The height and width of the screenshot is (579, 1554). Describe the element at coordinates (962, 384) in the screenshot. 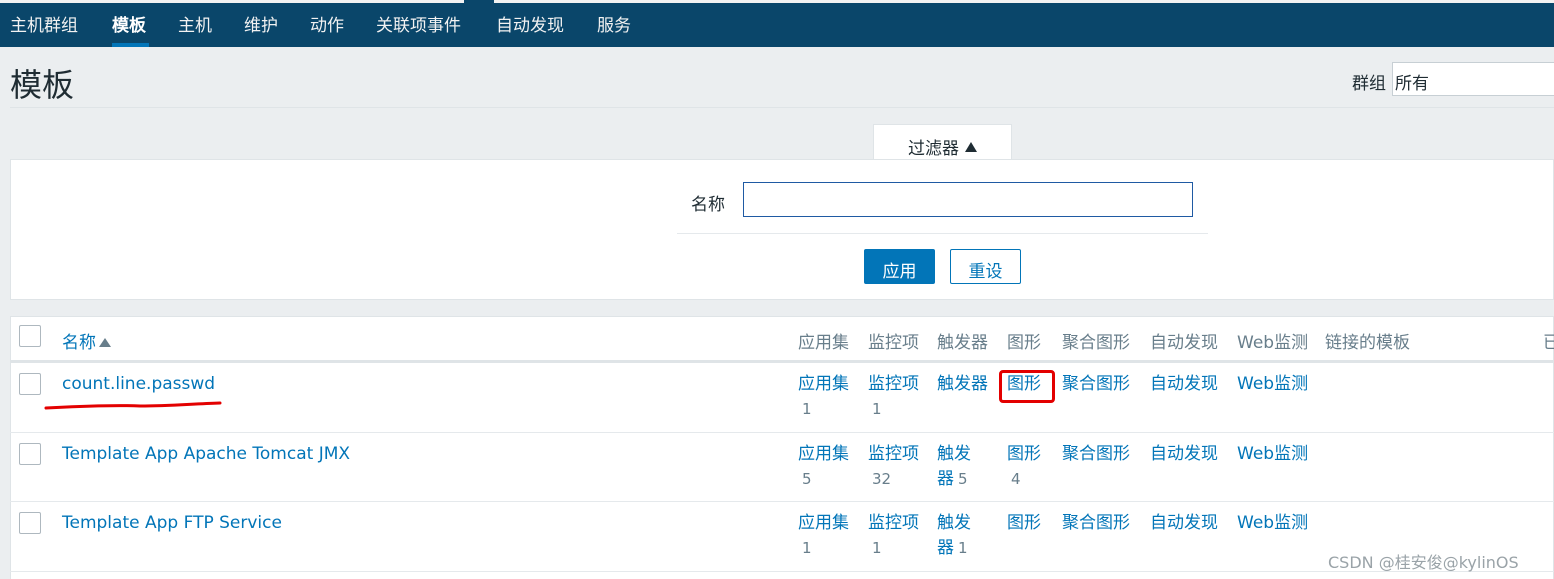

I see `triggers-link: 触发器` at that location.